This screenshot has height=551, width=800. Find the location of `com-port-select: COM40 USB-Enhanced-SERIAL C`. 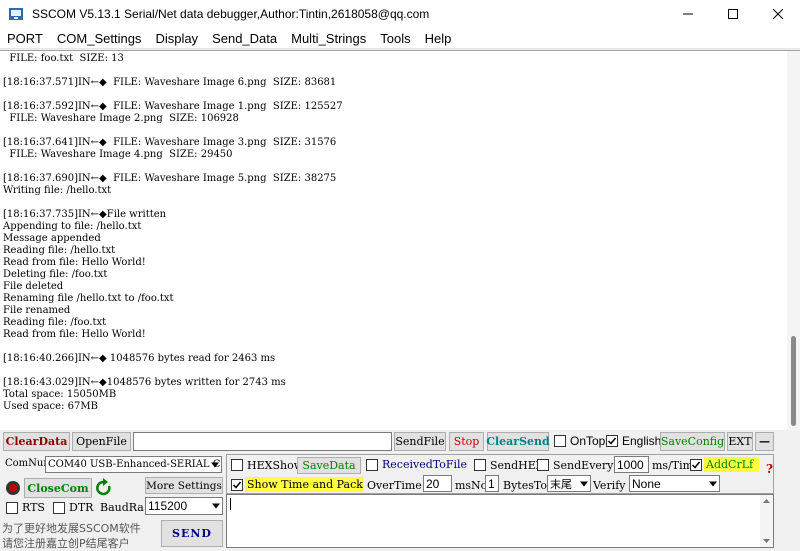

com-port-select: COM40 USB-Enhanced-SERIAL C is located at coordinates (133, 464).